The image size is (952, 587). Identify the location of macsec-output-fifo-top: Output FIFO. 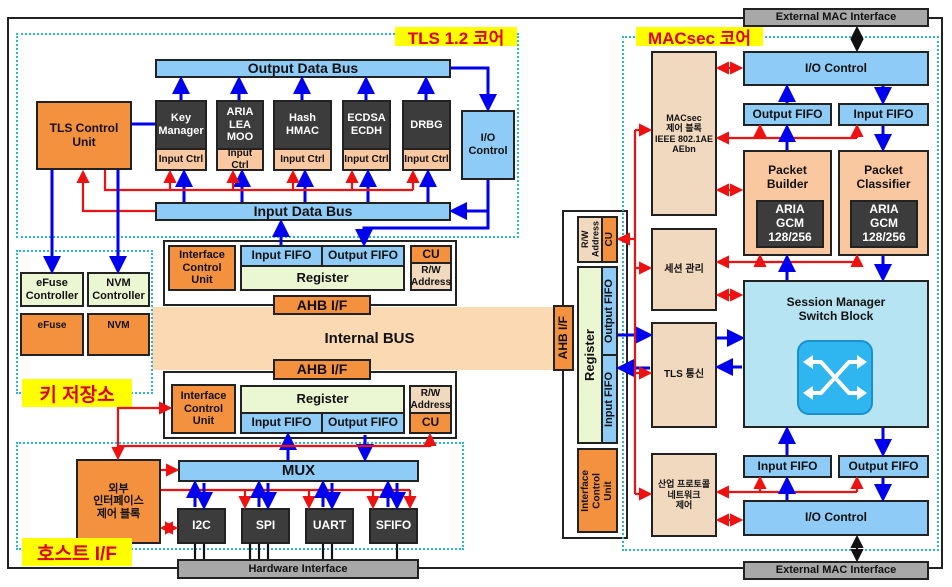
(787, 114).